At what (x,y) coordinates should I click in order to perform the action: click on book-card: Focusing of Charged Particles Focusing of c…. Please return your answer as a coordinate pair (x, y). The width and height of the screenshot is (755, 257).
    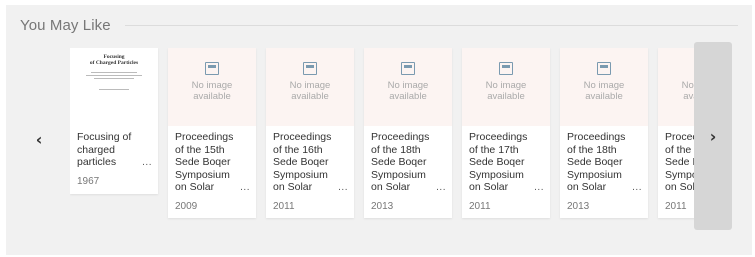
    Looking at the image, I should click on (114, 121).